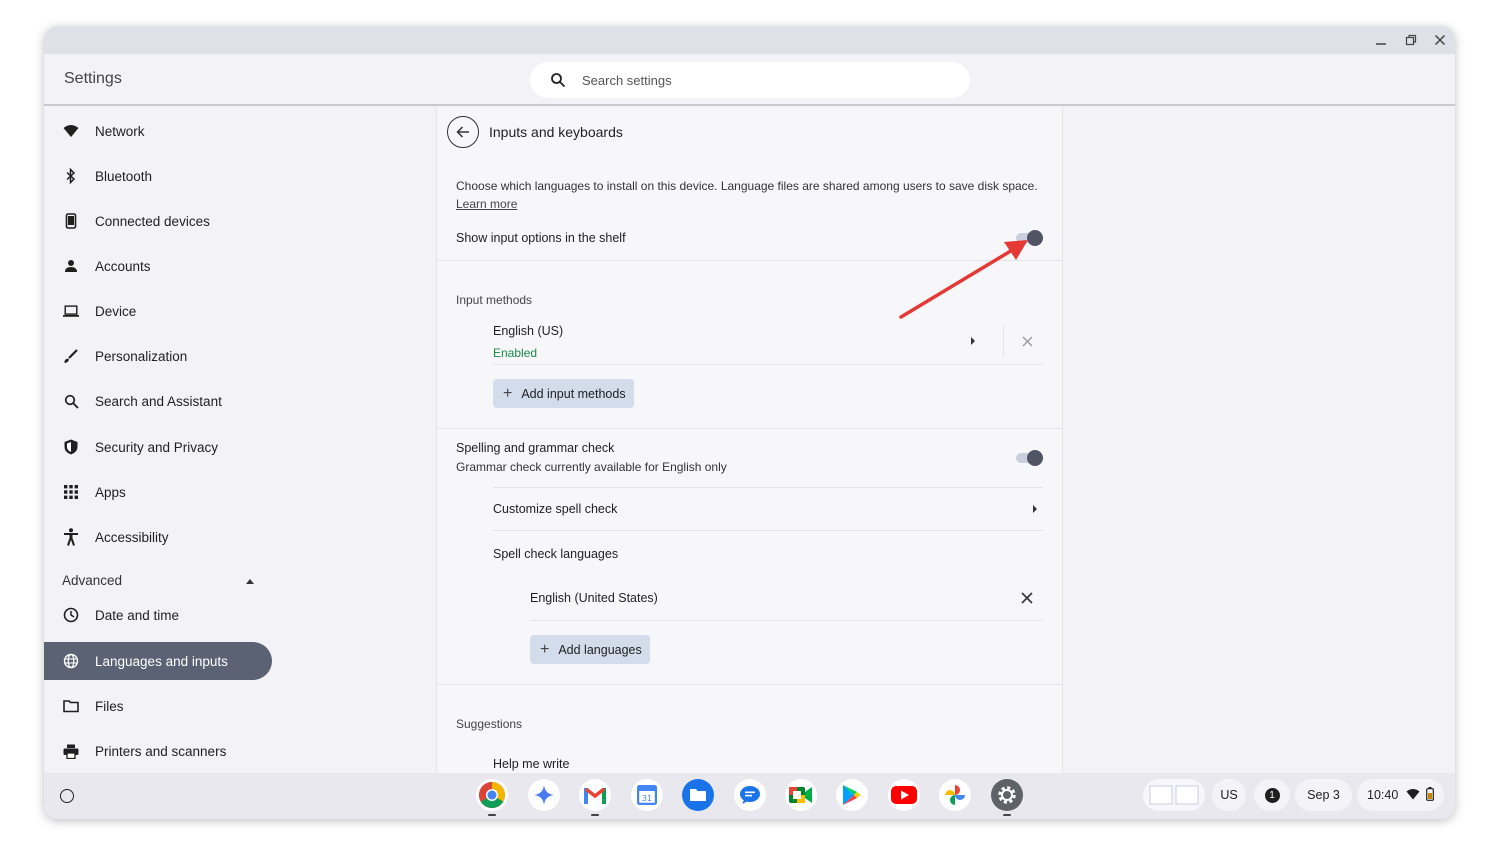 The width and height of the screenshot is (1499, 843). I want to click on sidebar-item-label: Network, so click(120, 131).